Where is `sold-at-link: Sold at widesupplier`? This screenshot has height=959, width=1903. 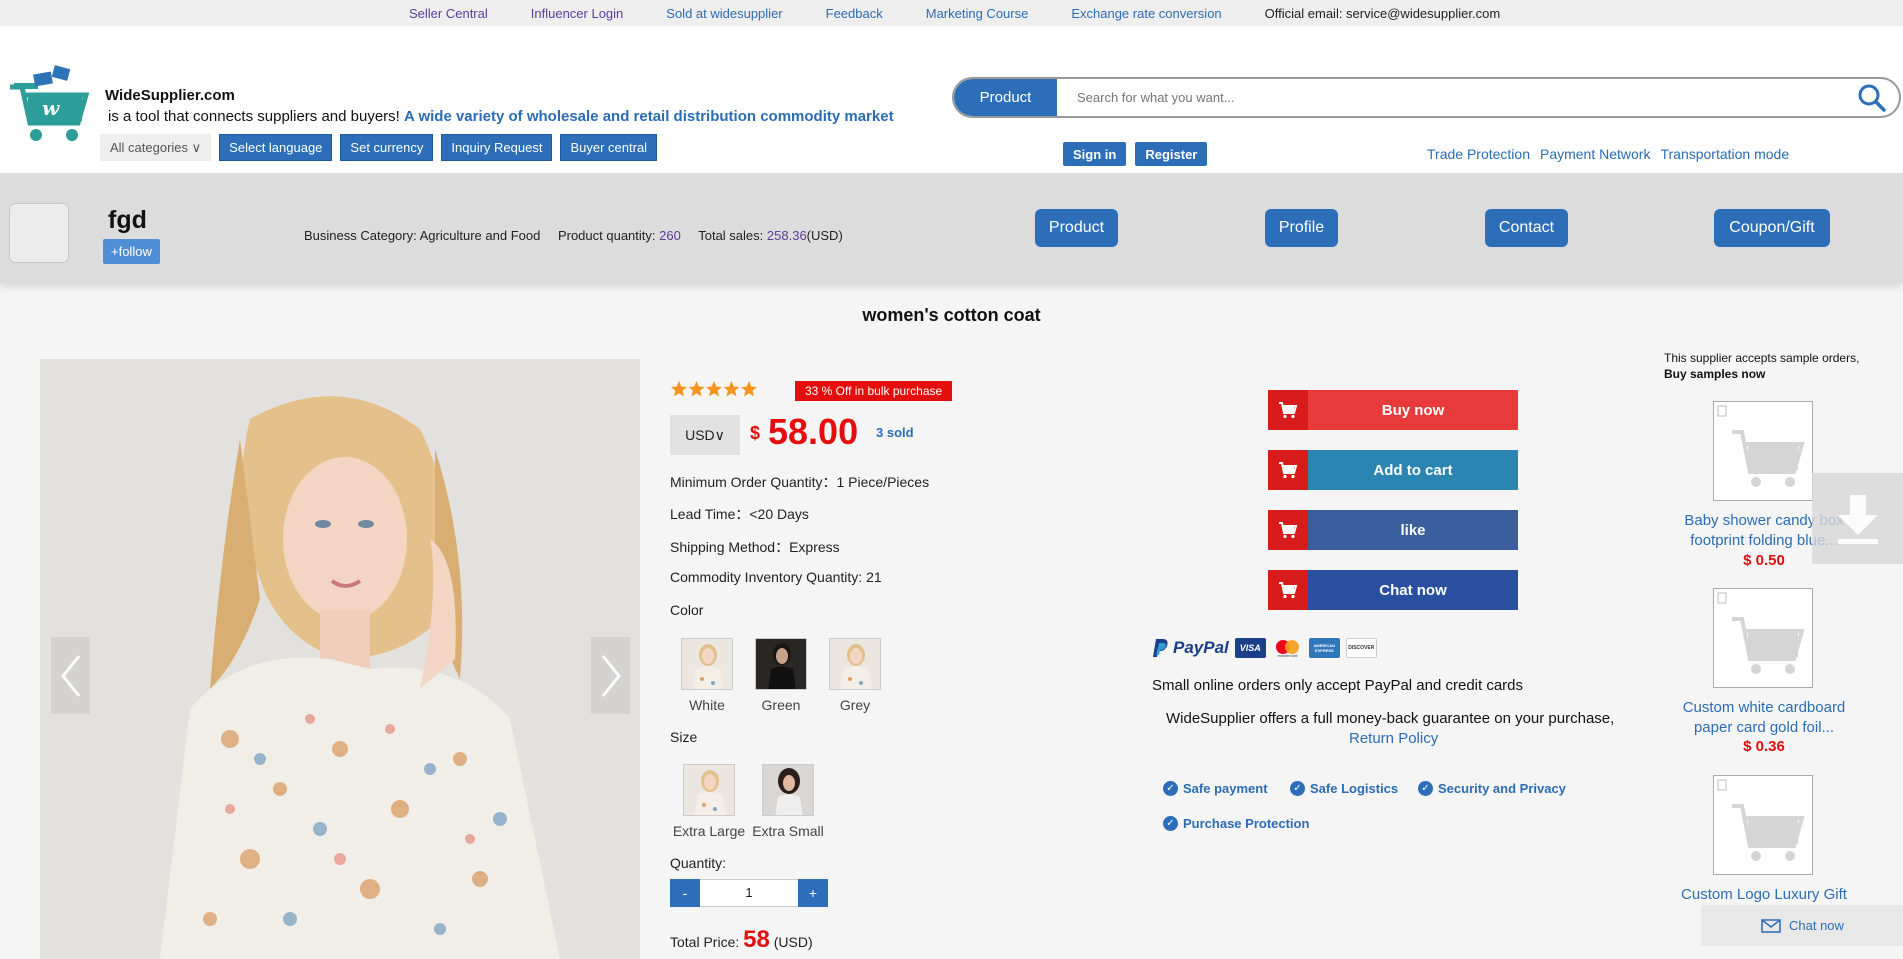 sold-at-link: Sold at widesupplier is located at coordinates (724, 13).